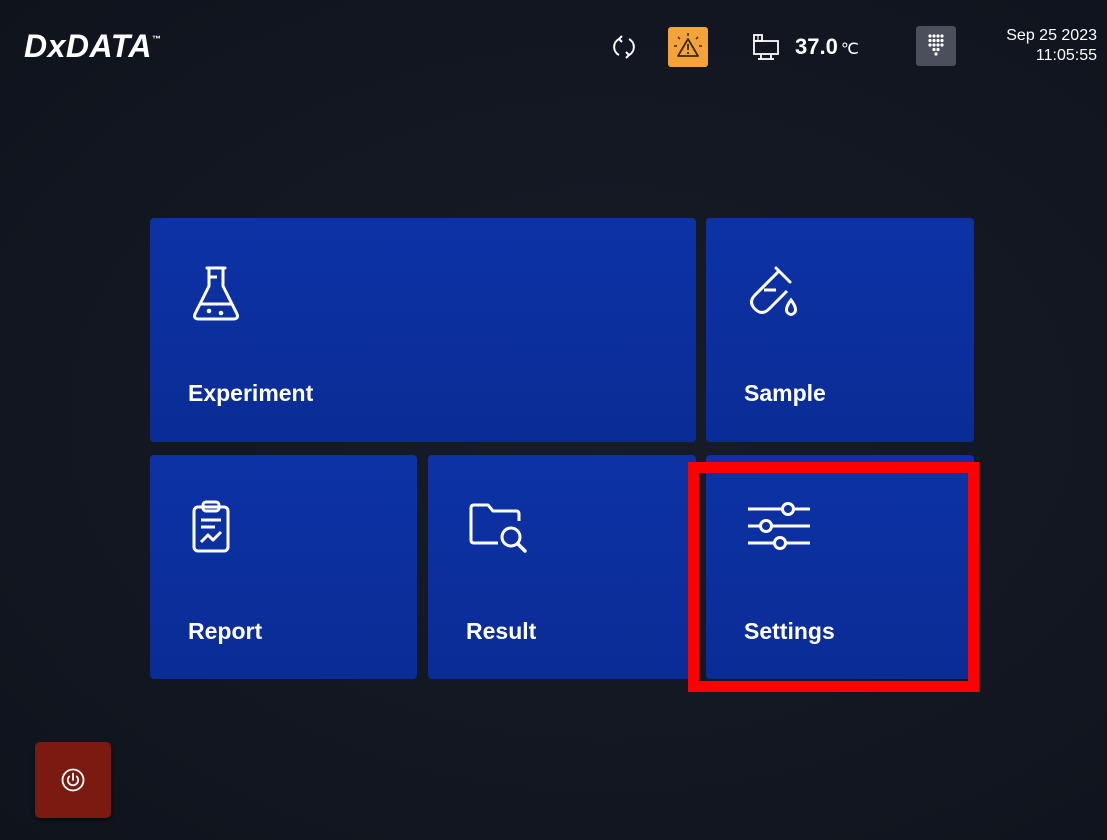  I want to click on result-tile: Result, so click(562, 567).